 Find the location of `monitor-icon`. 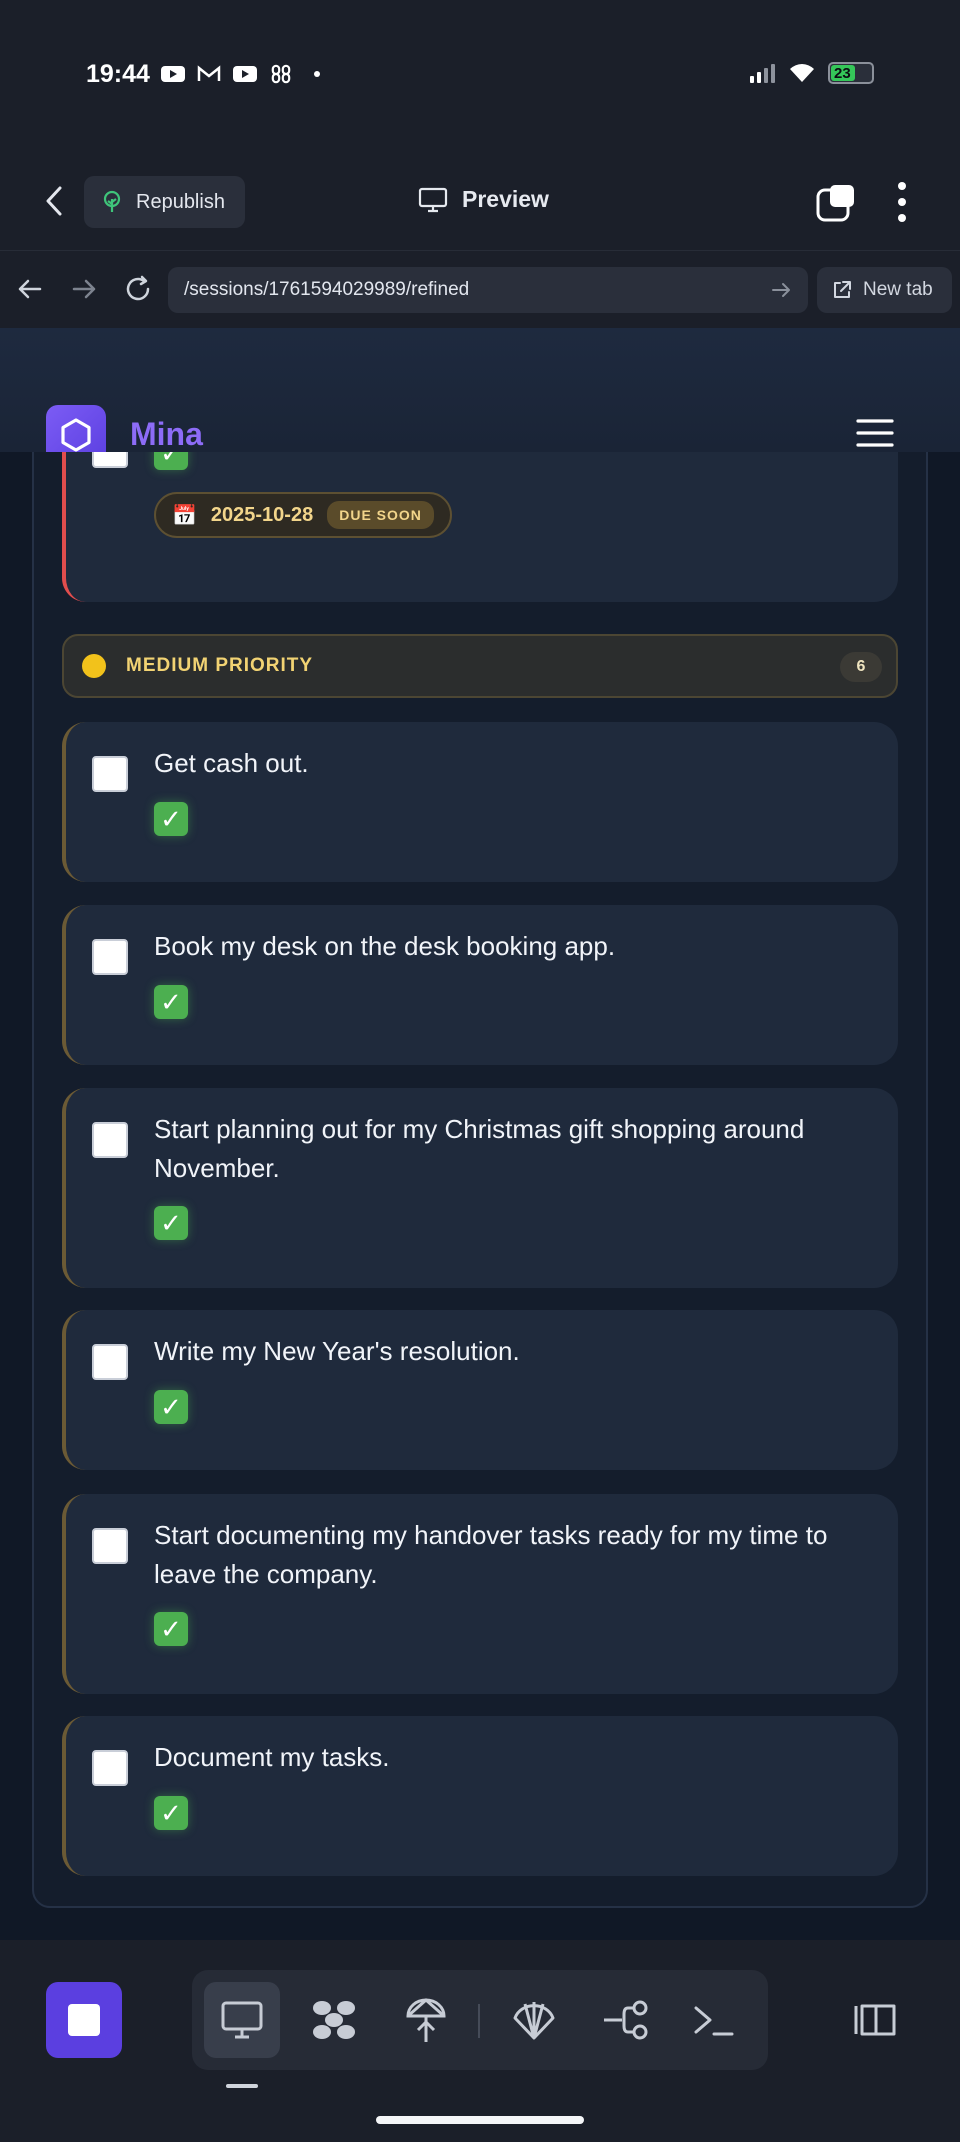

monitor-icon is located at coordinates (433, 199).